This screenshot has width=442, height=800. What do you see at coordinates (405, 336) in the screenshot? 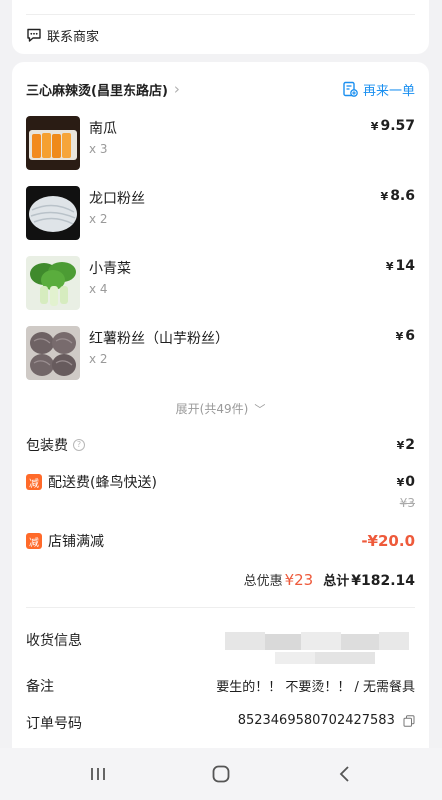
I see `item-price: ¥6` at bounding box center [405, 336].